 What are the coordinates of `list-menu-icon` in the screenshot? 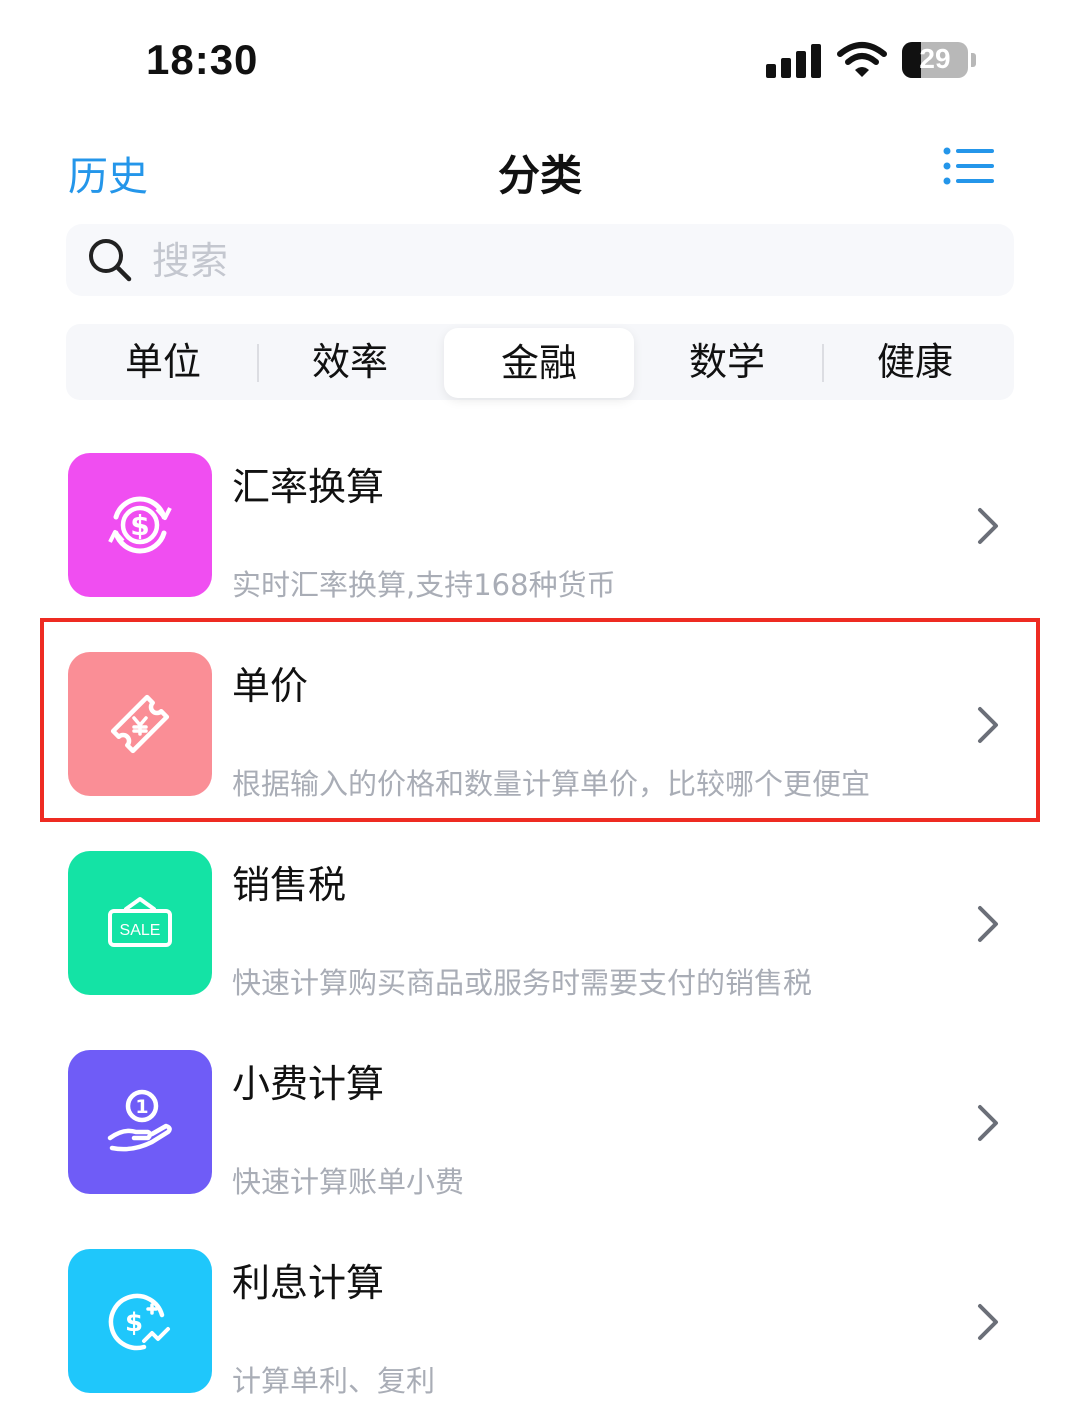 It's located at (968, 166).